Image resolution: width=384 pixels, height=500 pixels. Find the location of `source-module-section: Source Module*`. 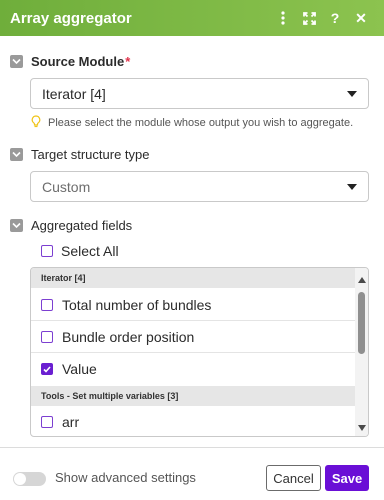

source-module-section: Source Module* is located at coordinates (70, 61).